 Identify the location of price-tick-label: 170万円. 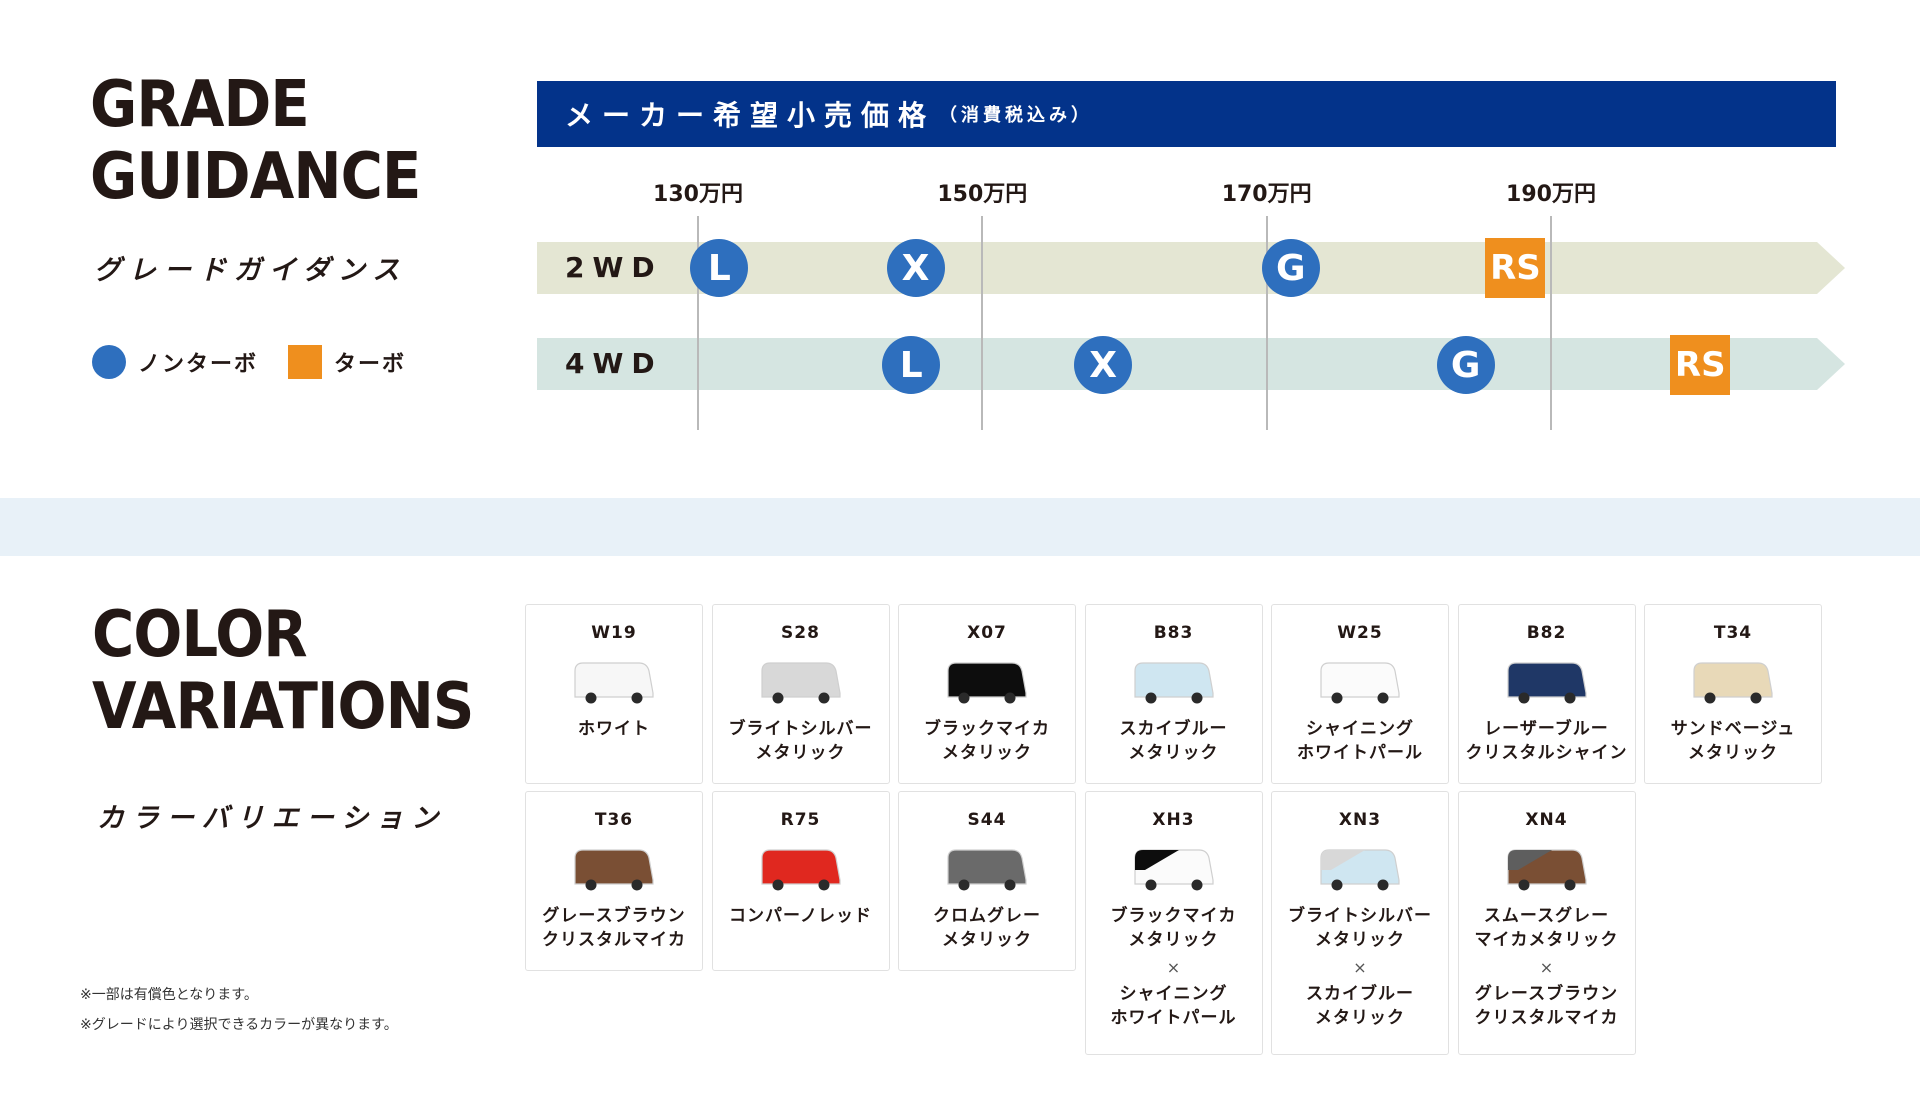
(1266, 194).